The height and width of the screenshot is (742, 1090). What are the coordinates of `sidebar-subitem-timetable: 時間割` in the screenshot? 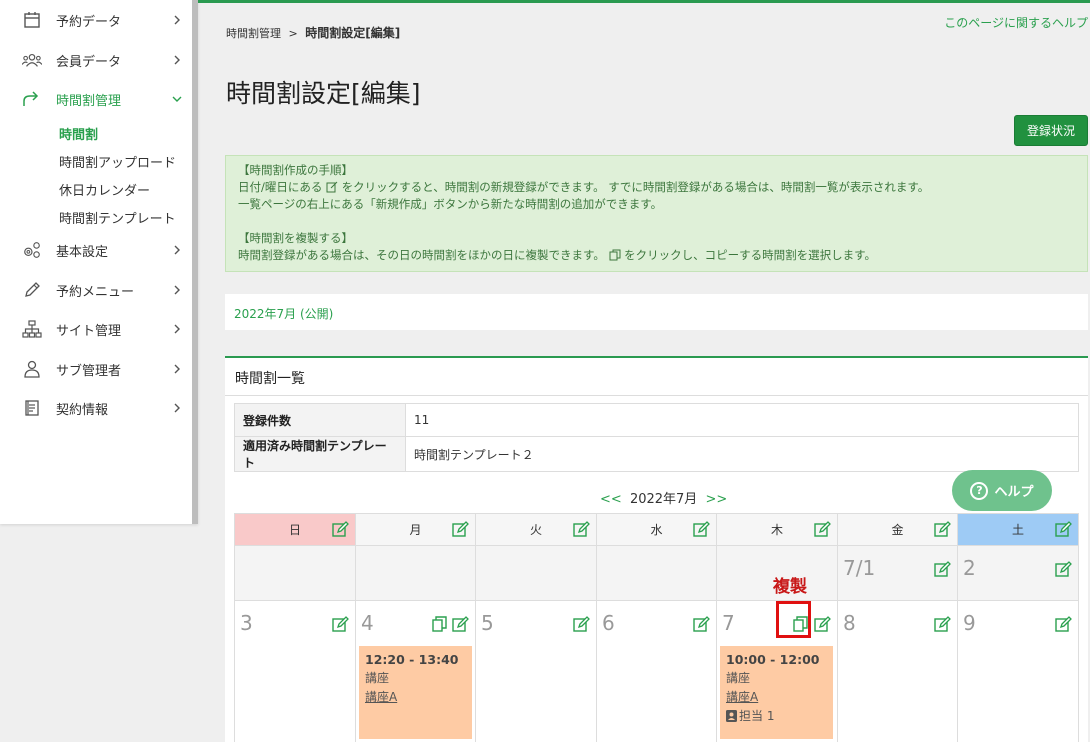 It's located at (78, 133).